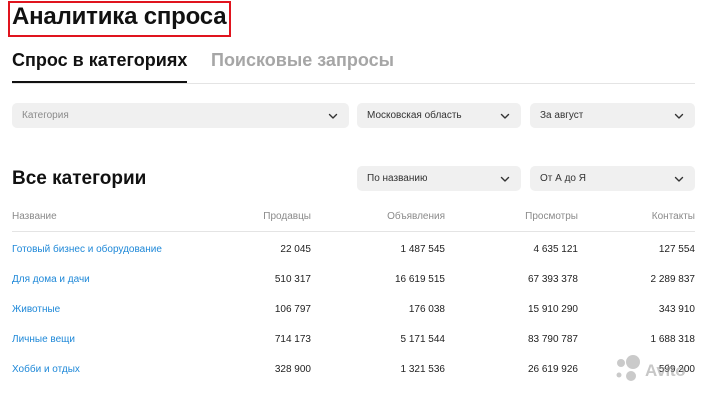  I want to click on listings-value: 16 619 515, so click(419, 279).